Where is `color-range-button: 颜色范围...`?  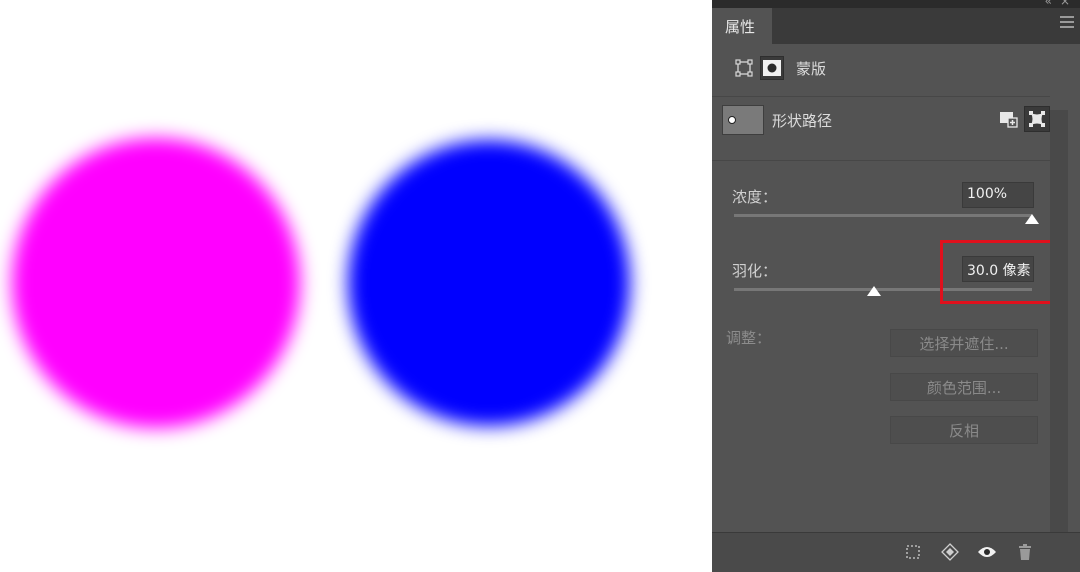 color-range-button: 颜色范围... is located at coordinates (964, 387).